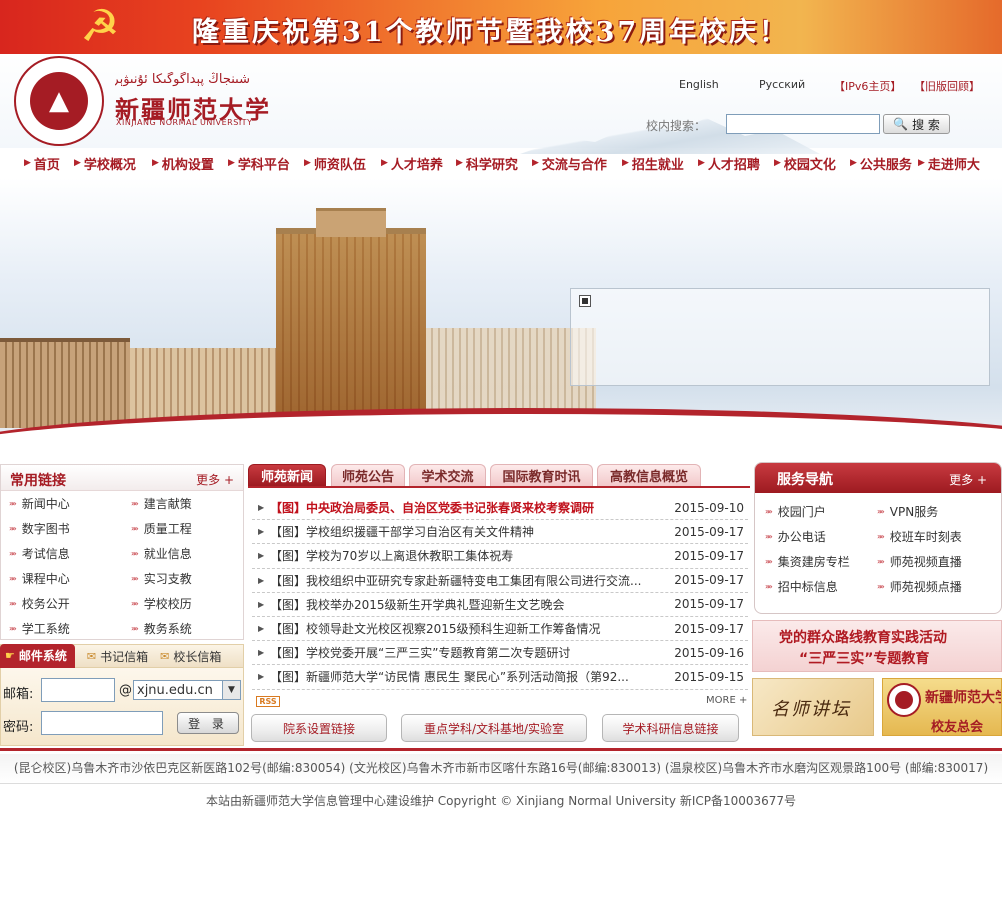  I want to click on link-quality-project: »» 质量工程, so click(184, 528).